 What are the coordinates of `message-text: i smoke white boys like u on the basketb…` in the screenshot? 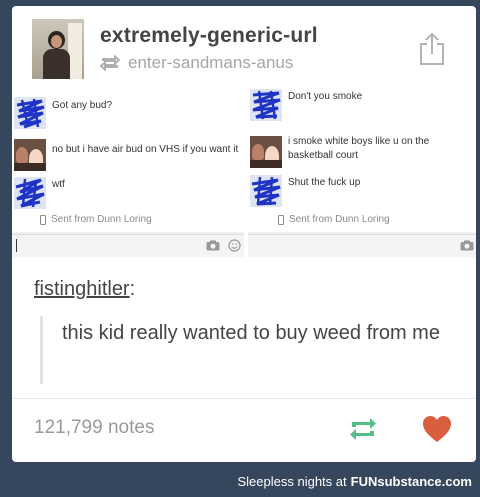 It's located at (359, 148).